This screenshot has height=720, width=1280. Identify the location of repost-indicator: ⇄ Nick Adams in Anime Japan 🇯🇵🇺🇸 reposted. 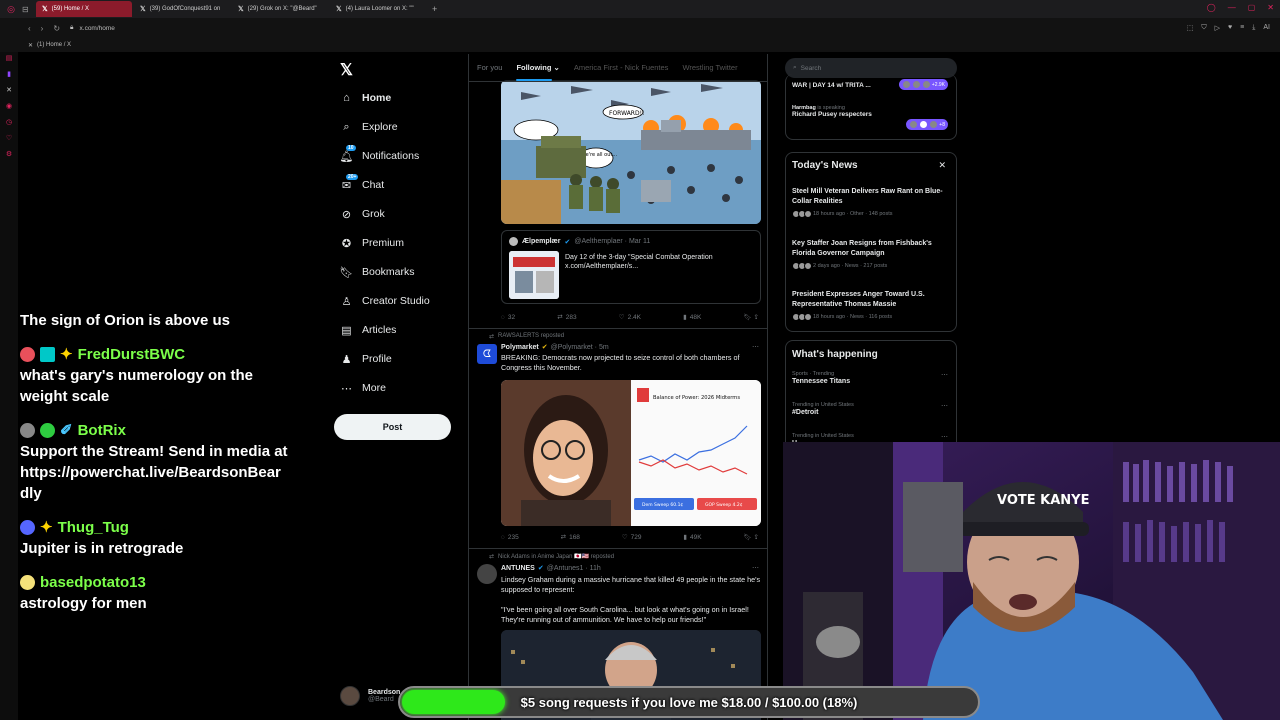
(552, 557).